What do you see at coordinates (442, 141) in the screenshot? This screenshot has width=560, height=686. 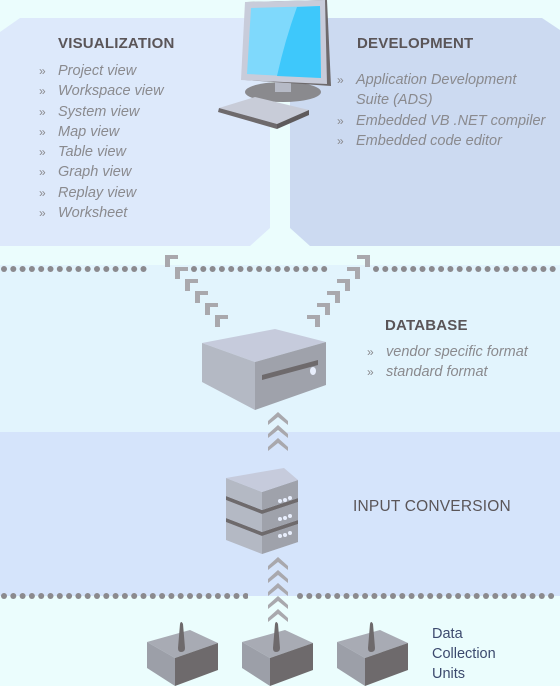 I see `development-item: » Embedded code editor` at bounding box center [442, 141].